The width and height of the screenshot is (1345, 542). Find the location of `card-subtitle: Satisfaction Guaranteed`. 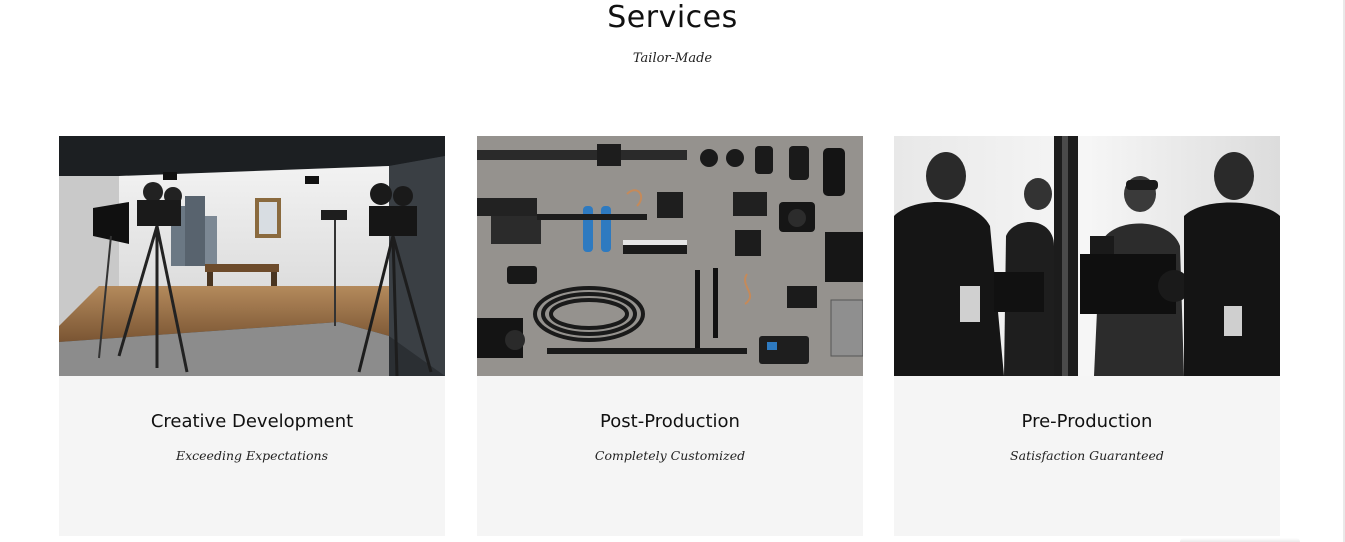

card-subtitle: Satisfaction Guaranteed is located at coordinates (1087, 455).